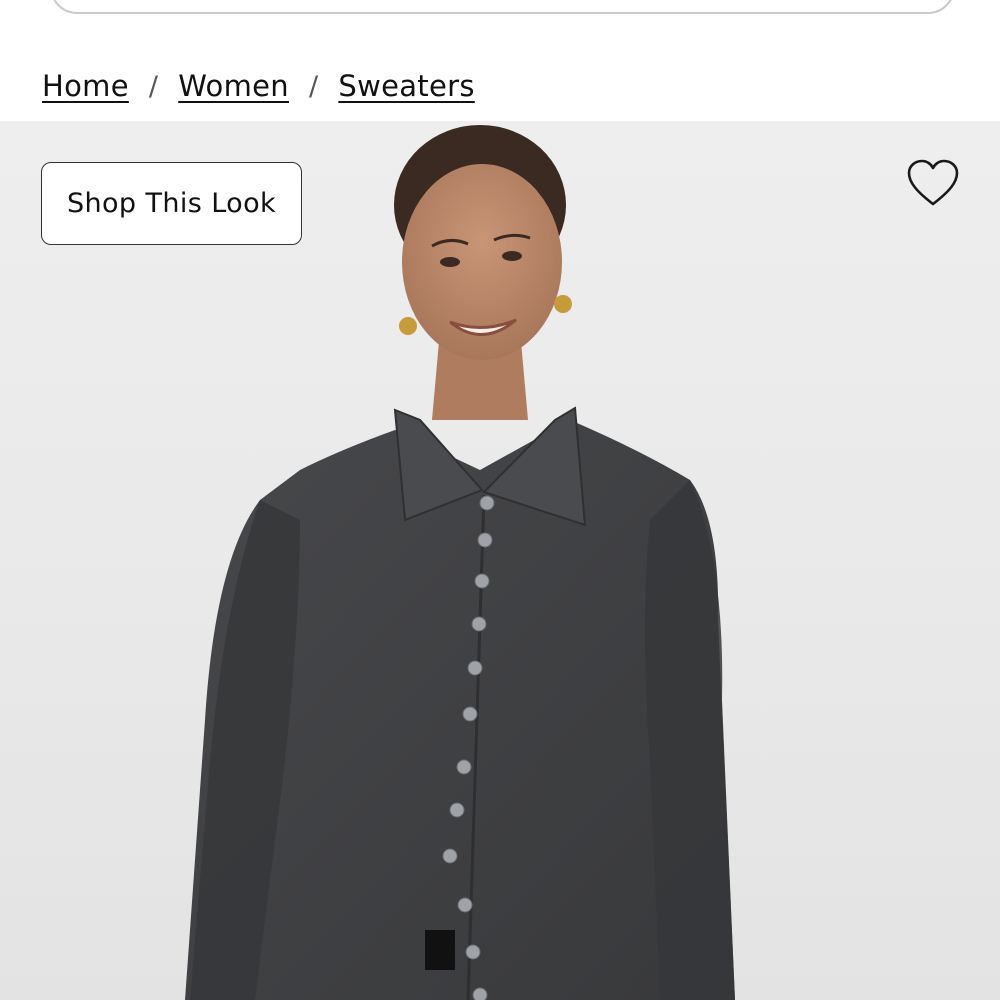 Image resolution: width=1000 pixels, height=1000 pixels. Describe the element at coordinates (171, 203) in the screenshot. I see `shop-this-look-button: Shop This Look` at that location.